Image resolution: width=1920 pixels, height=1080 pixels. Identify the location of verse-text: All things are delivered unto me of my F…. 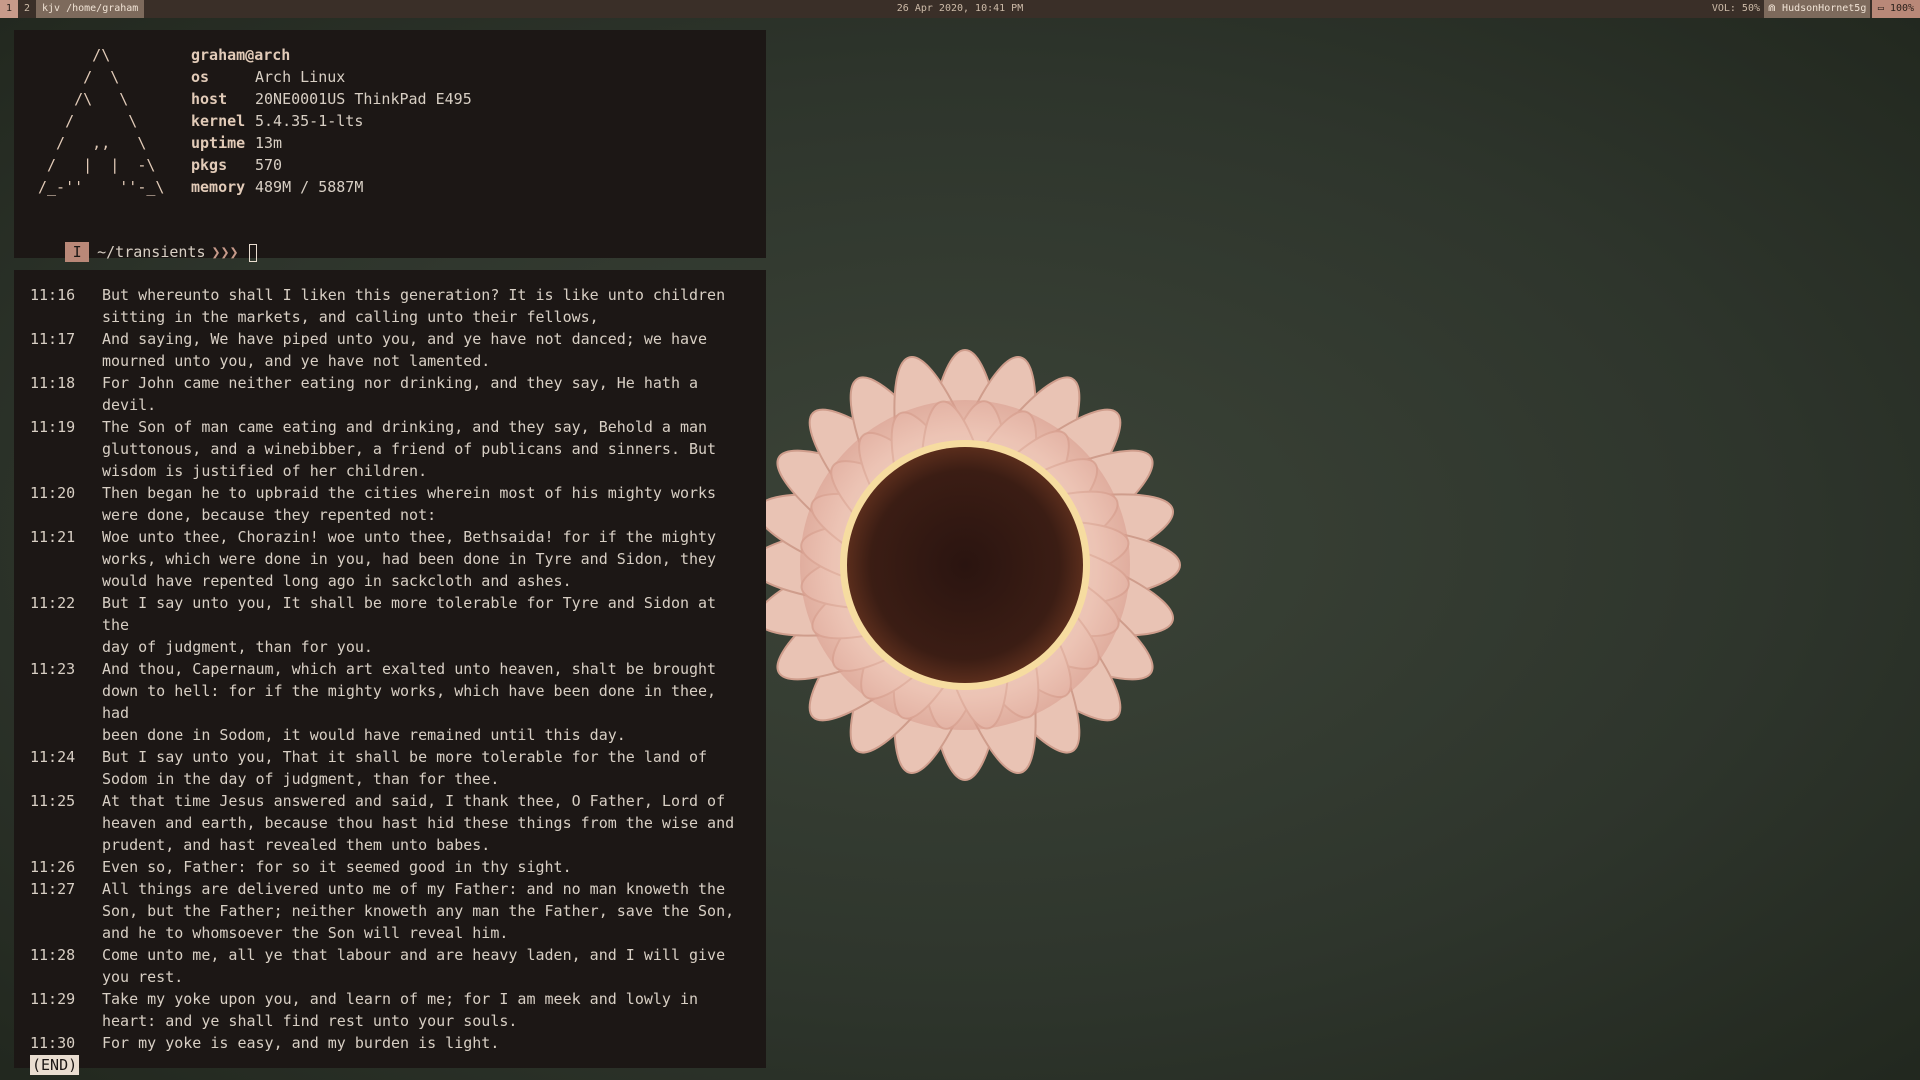
(418, 911).